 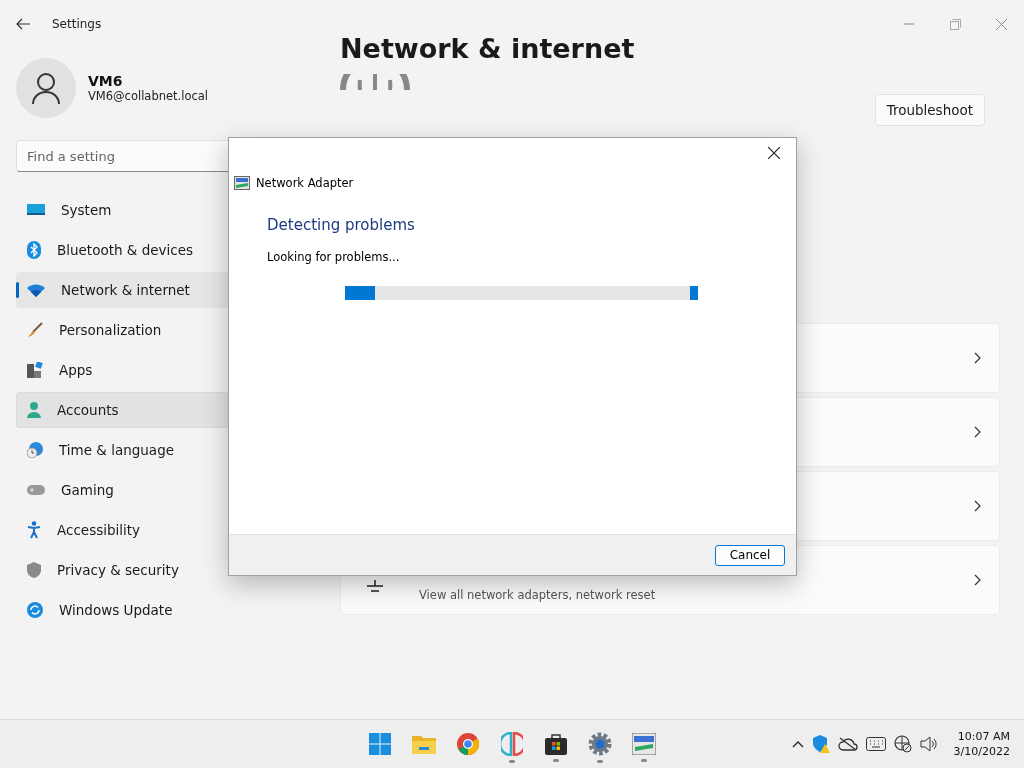 What do you see at coordinates (141, 530) in the screenshot?
I see `sidebar-item: Accessibility` at bounding box center [141, 530].